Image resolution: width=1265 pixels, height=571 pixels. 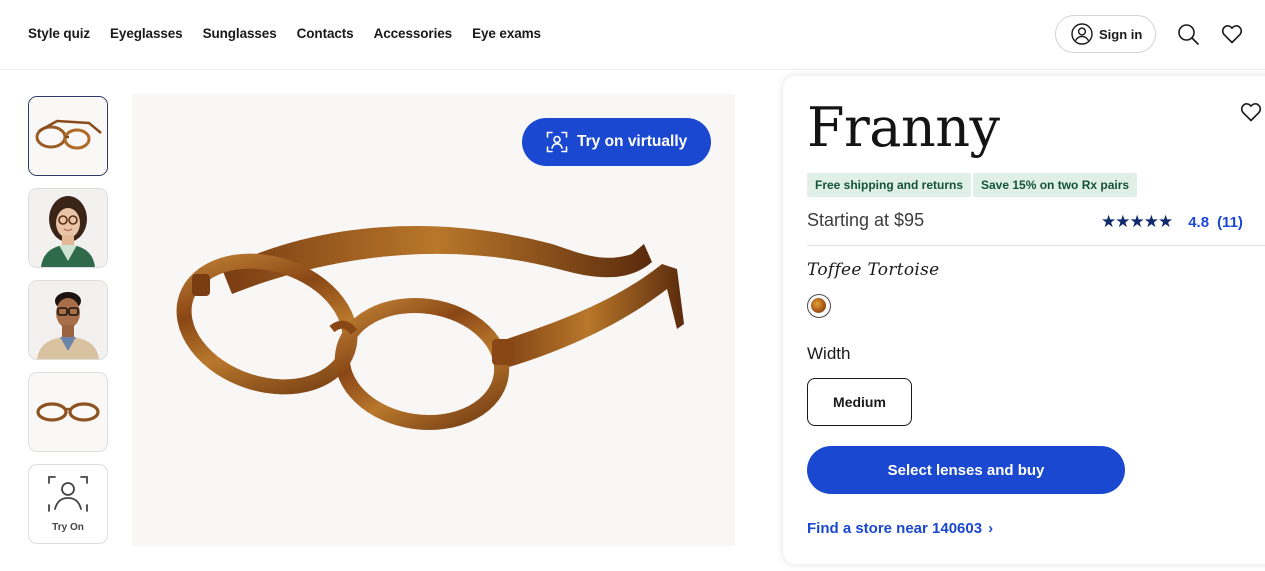 I want to click on thumbnail-front, so click(x=68, y=412).